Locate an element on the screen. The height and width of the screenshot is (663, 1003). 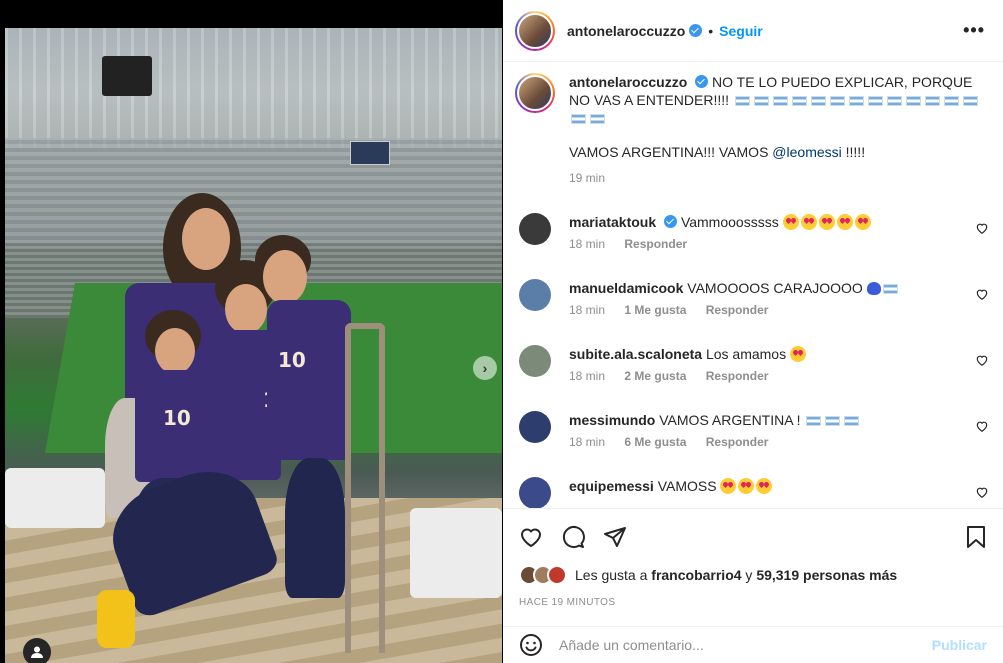
stair-railing is located at coordinates (365, 488).